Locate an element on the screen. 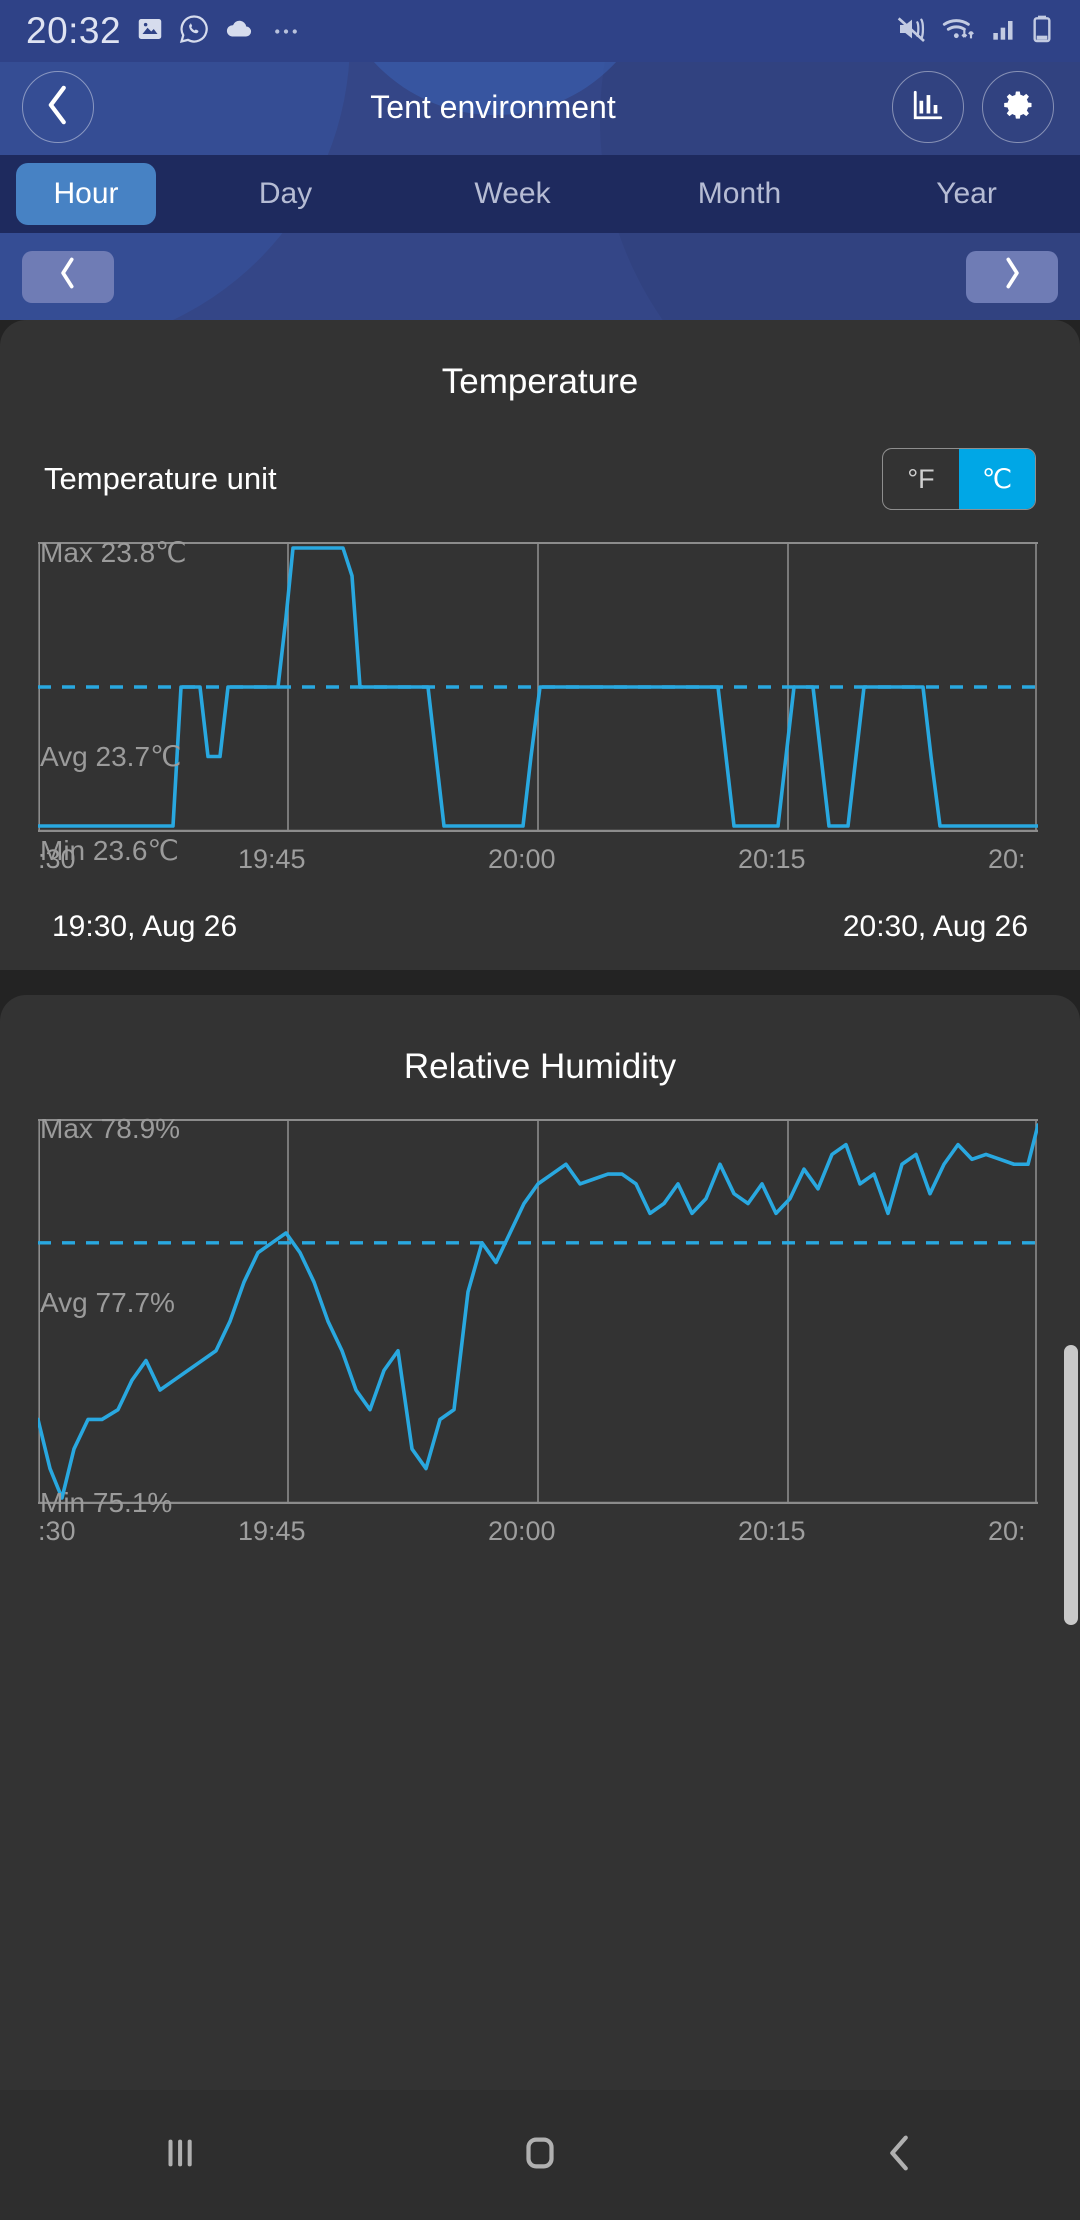 The width and height of the screenshot is (1080, 2220). temperature-range-row: 19:30, Aug 26 20:30, Aug 26 is located at coordinates (540, 927).